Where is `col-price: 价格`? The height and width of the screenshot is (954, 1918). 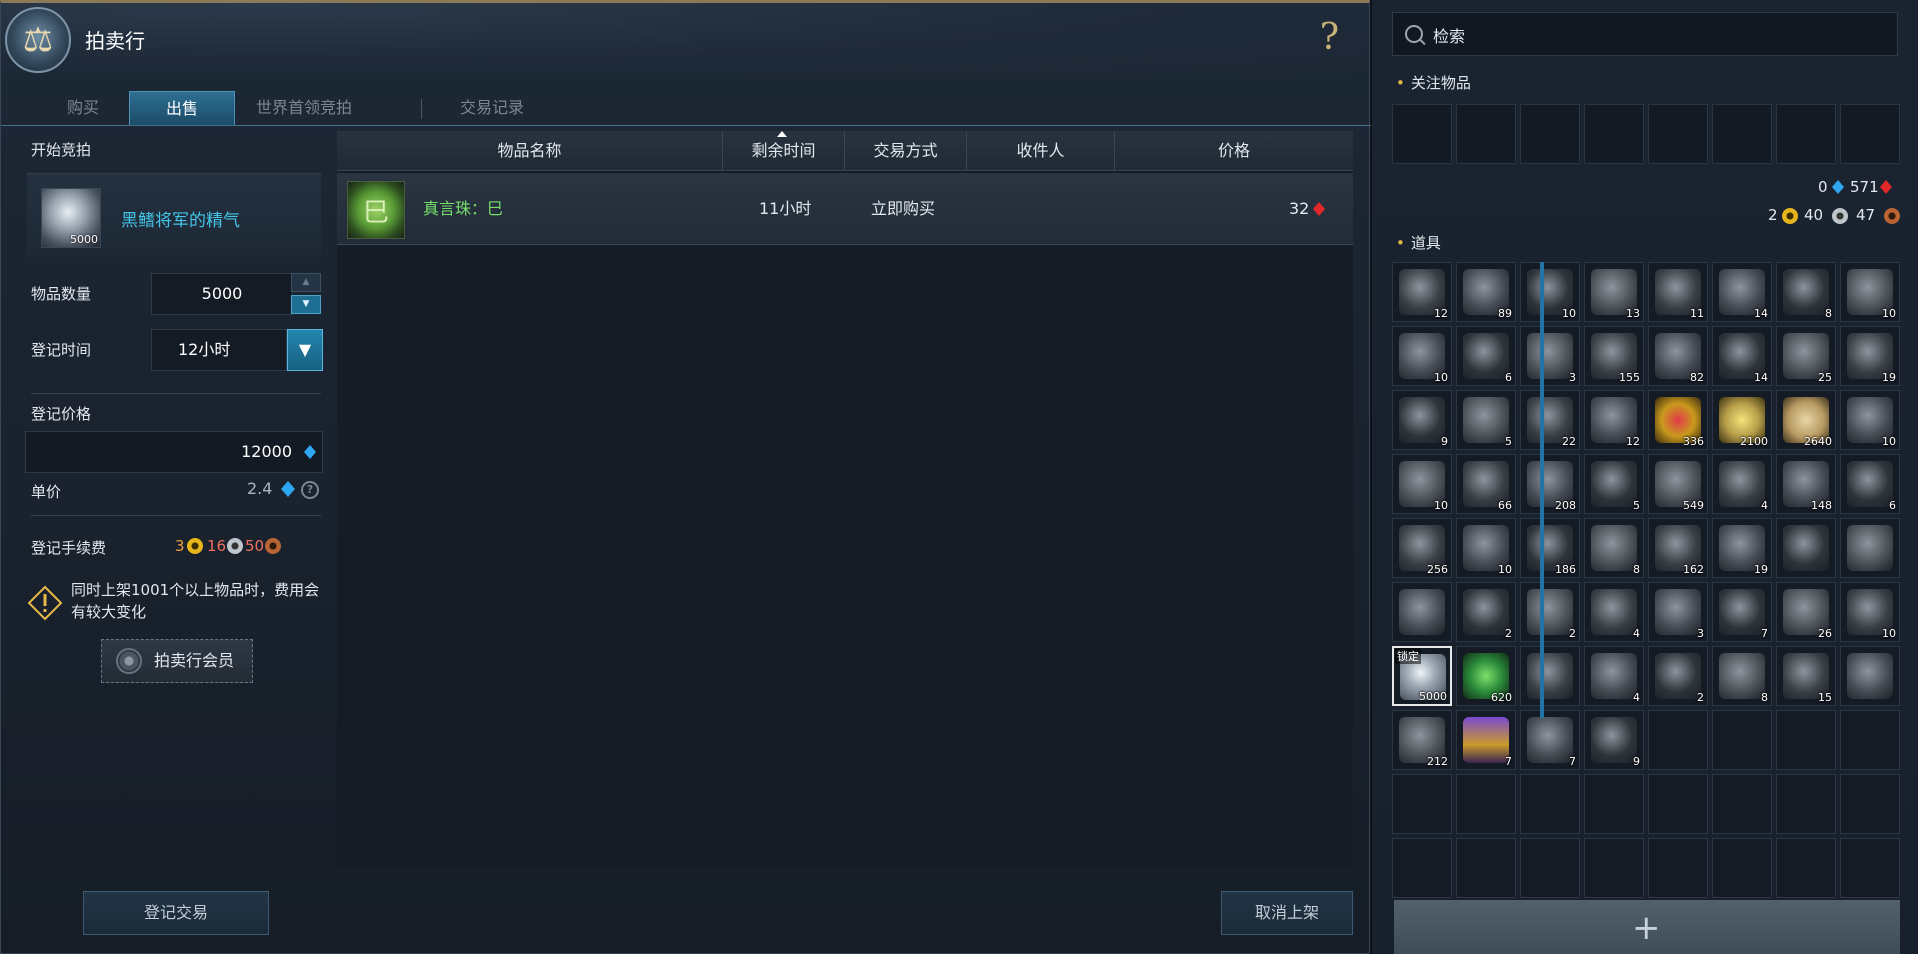 col-price: 价格 is located at coordinates (1234, 151).